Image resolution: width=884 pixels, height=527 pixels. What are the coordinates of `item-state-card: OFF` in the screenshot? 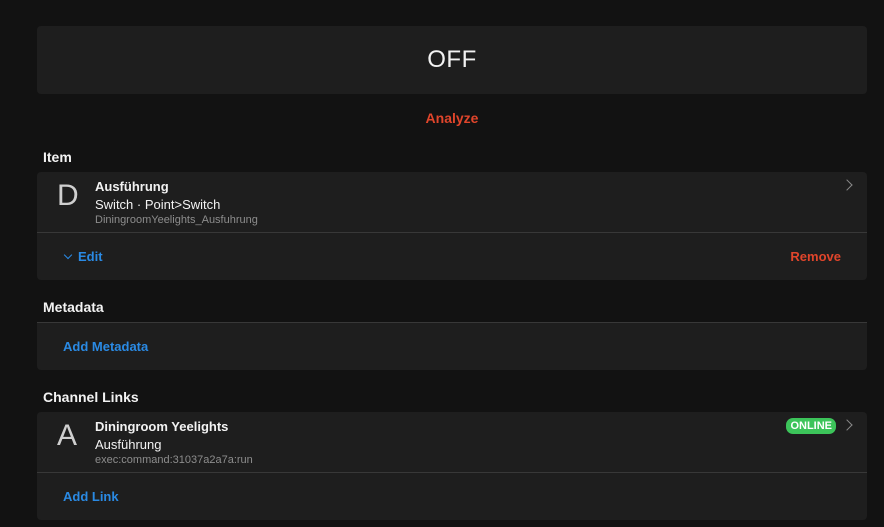 It's located at (452, 60).